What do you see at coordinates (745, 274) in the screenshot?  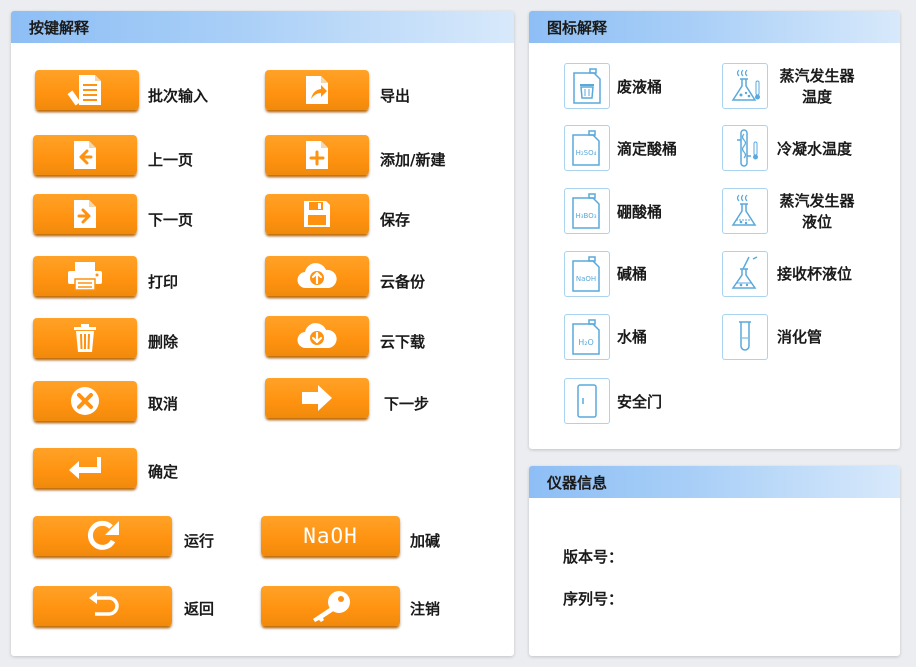 I see `receiver-cup-level-icon` at bounding box center [745, 274].